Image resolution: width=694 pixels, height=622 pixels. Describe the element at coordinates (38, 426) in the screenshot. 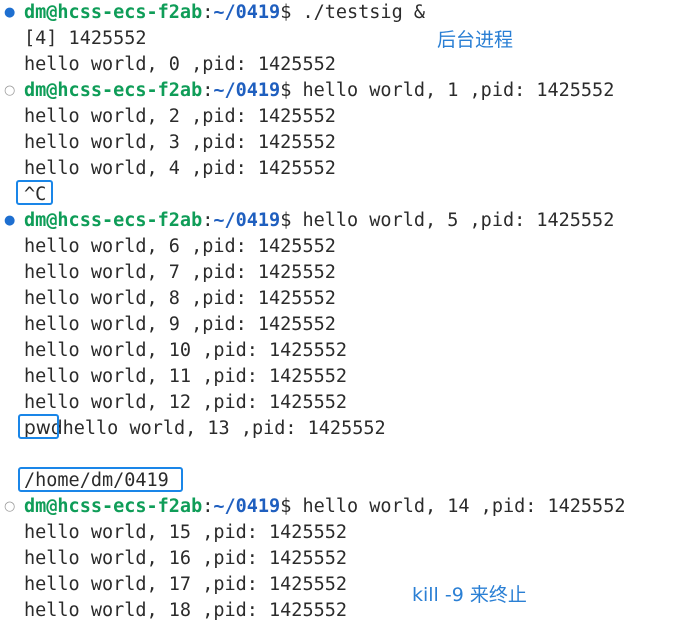

I see `pwd-highlight-box` at that location.